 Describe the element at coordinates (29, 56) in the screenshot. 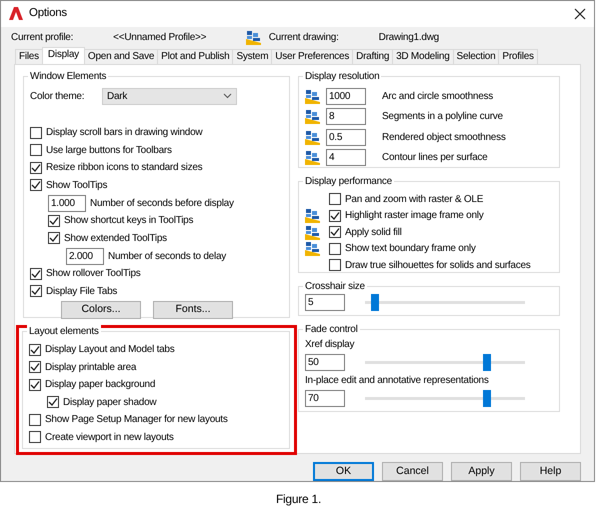

I see `tab: Files` at that location.